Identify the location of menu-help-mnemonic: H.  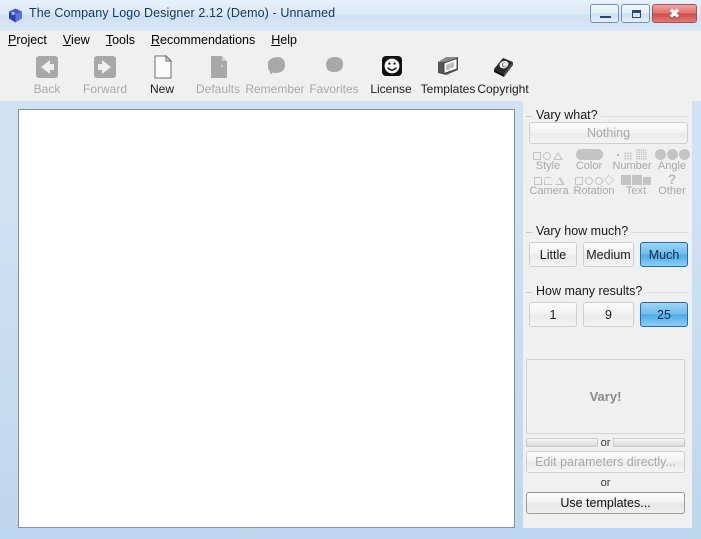
(276, 40).